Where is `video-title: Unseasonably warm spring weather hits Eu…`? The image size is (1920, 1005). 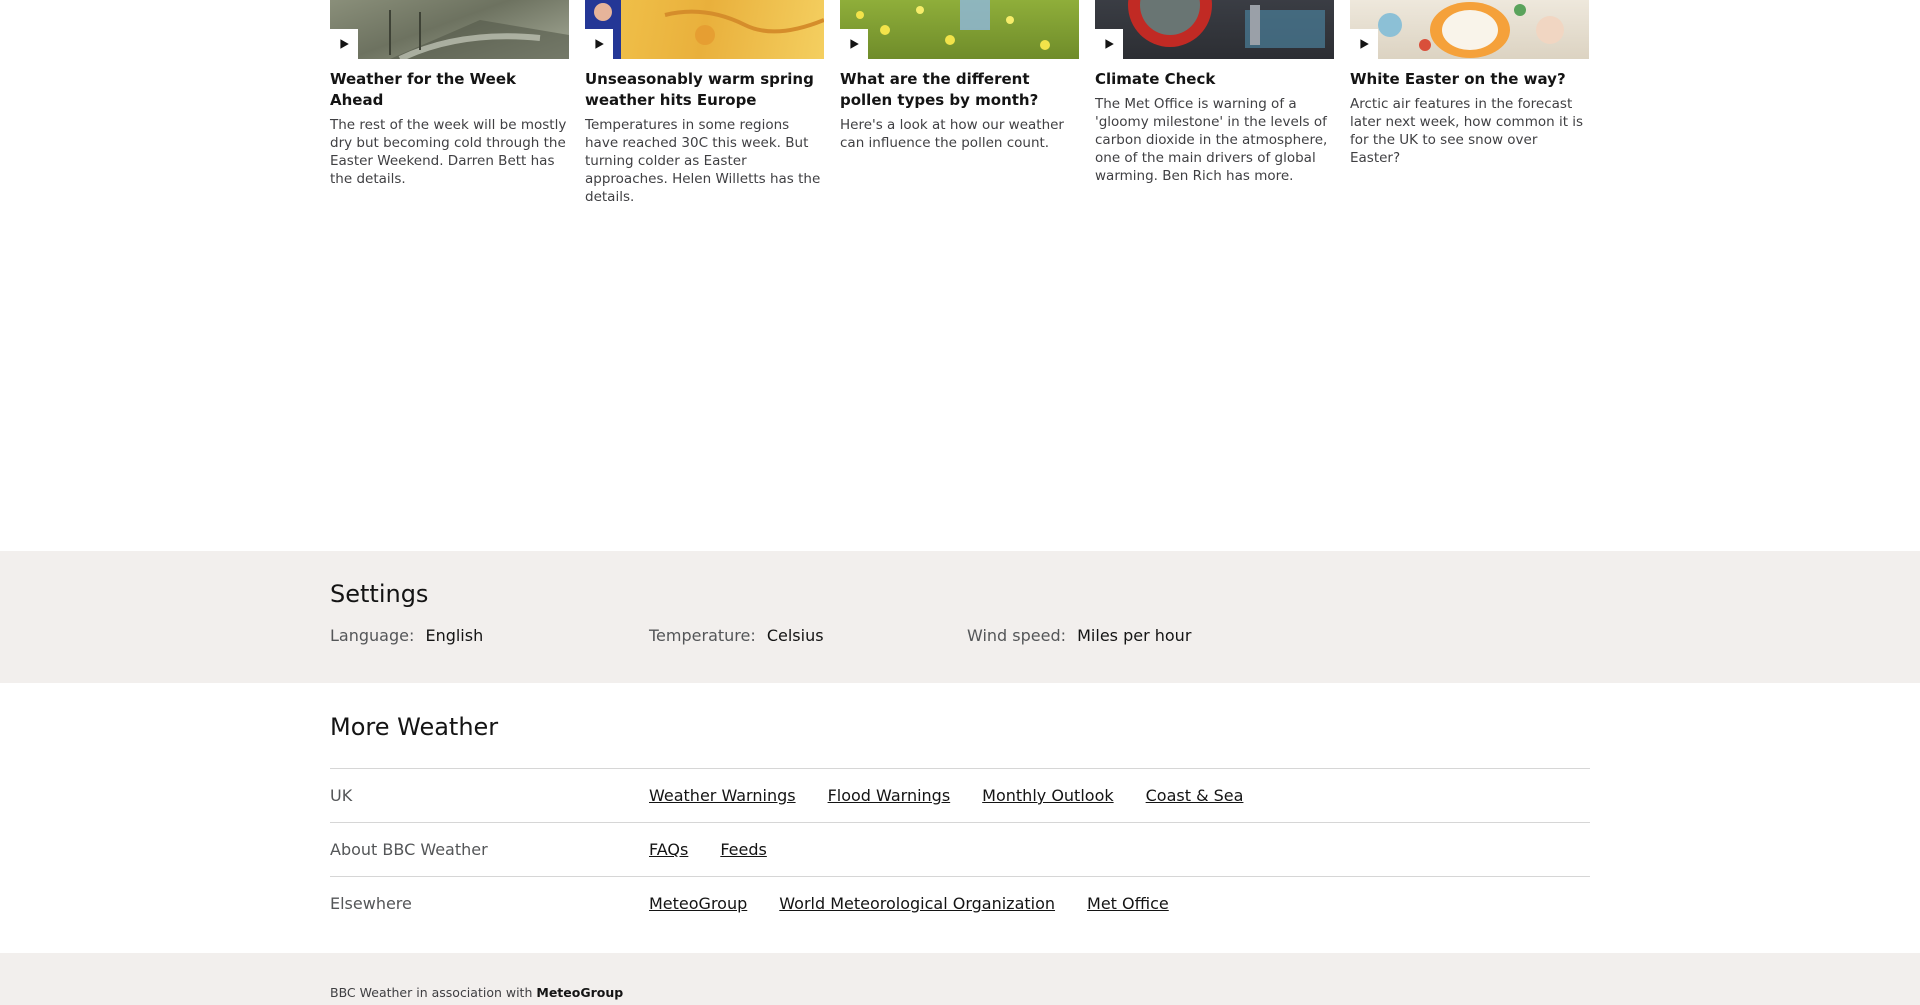
video-title: Unseasonably warm spring weather hits Eu… is located at coordinates (704, 90).